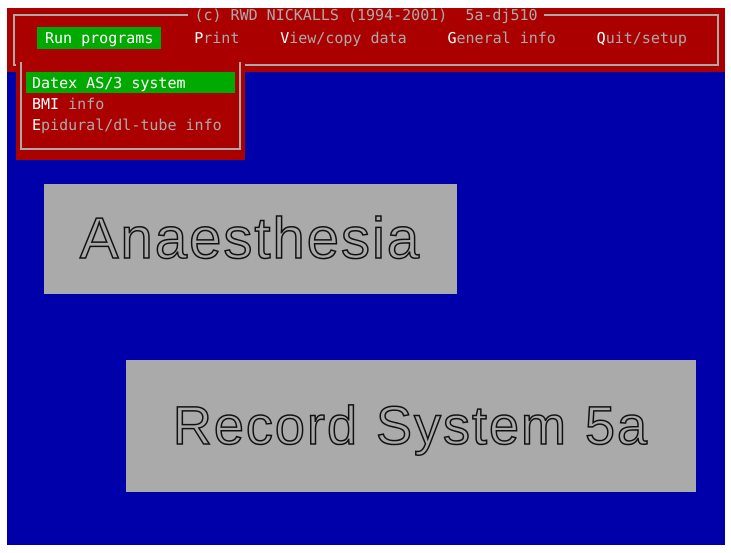  What do you see at coordinates (411, 426) in the screenshot?
I see `banner-text: Record System 5a` at bounding box center [411, 426].